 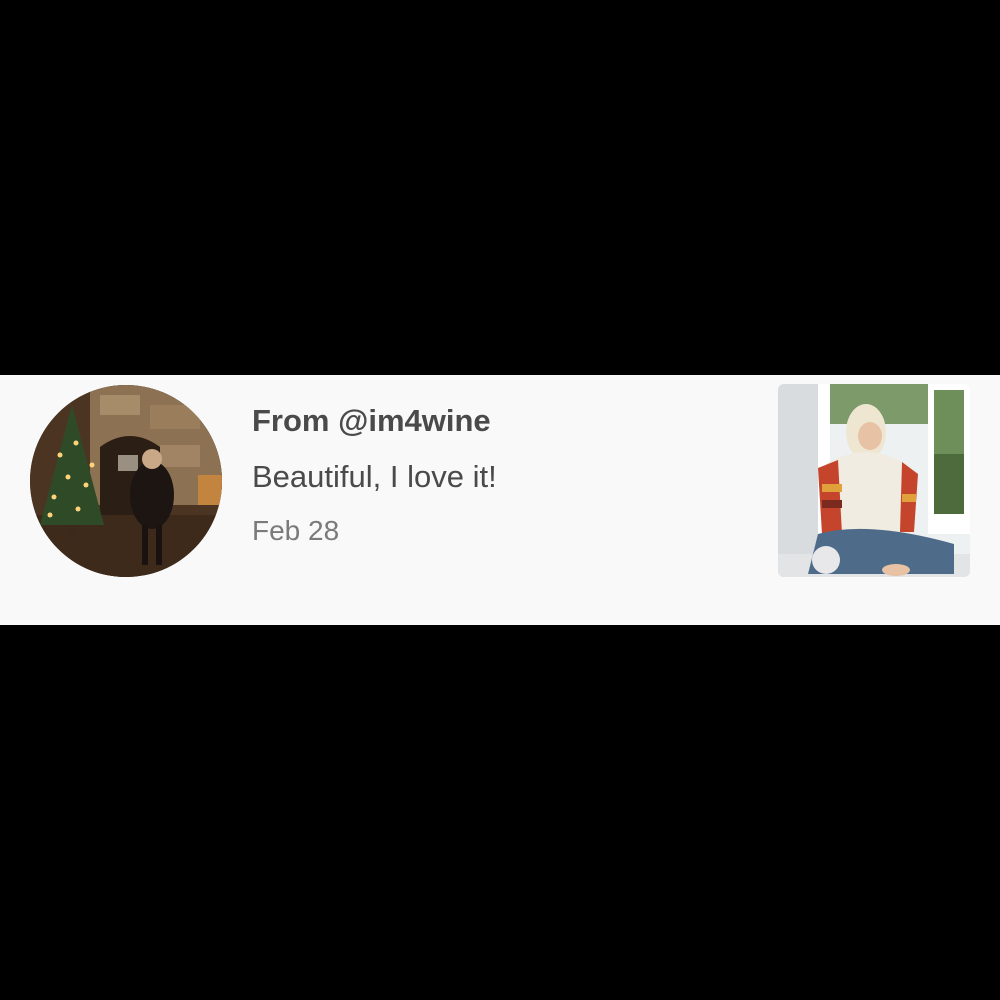 I want to click on sender-avatar, so click(x=126, y=481).